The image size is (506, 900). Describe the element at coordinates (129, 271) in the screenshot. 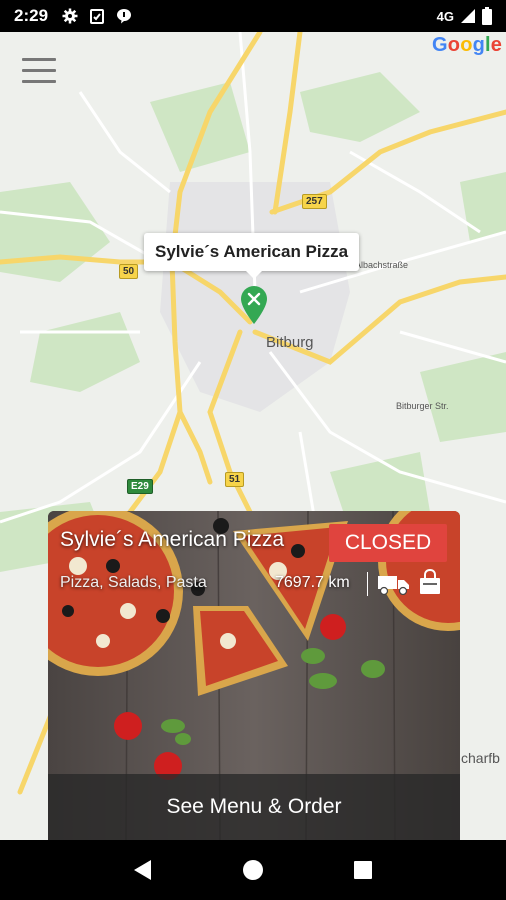

I see `road-shield-50: 50` at that location.